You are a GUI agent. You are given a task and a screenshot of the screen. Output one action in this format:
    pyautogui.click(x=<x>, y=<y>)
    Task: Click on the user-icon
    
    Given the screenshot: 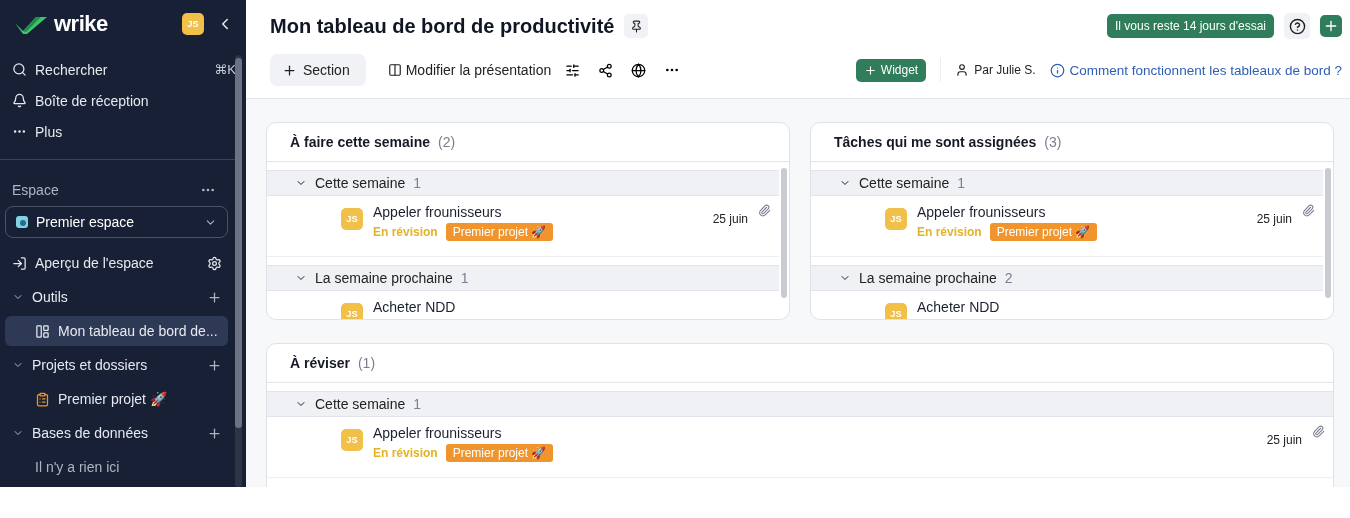 What is the action you would take?
    pyautogui.click(x=962, y=70)
    